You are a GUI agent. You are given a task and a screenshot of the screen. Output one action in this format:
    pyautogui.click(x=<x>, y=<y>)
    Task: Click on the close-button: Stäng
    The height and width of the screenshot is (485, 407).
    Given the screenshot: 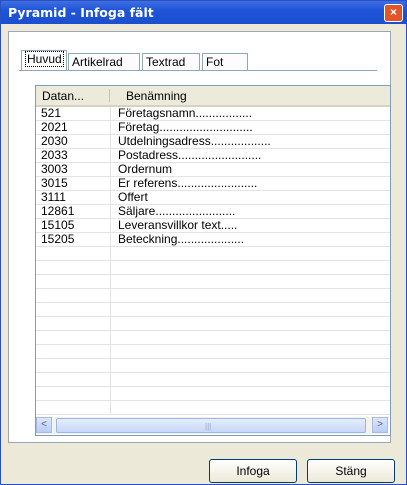 What is the action you would take?
    pyautogui.click(x=351, y=471)
    